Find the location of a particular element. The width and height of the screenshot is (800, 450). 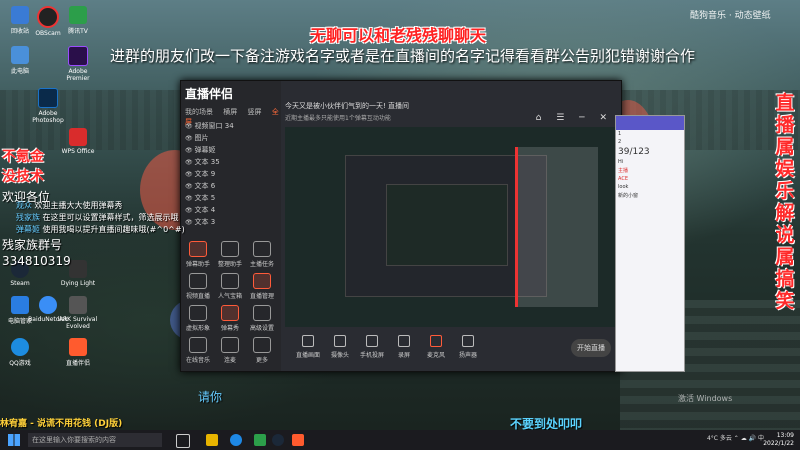

desktop-icon-label: WPS Office is located at coordinates (78, 151).